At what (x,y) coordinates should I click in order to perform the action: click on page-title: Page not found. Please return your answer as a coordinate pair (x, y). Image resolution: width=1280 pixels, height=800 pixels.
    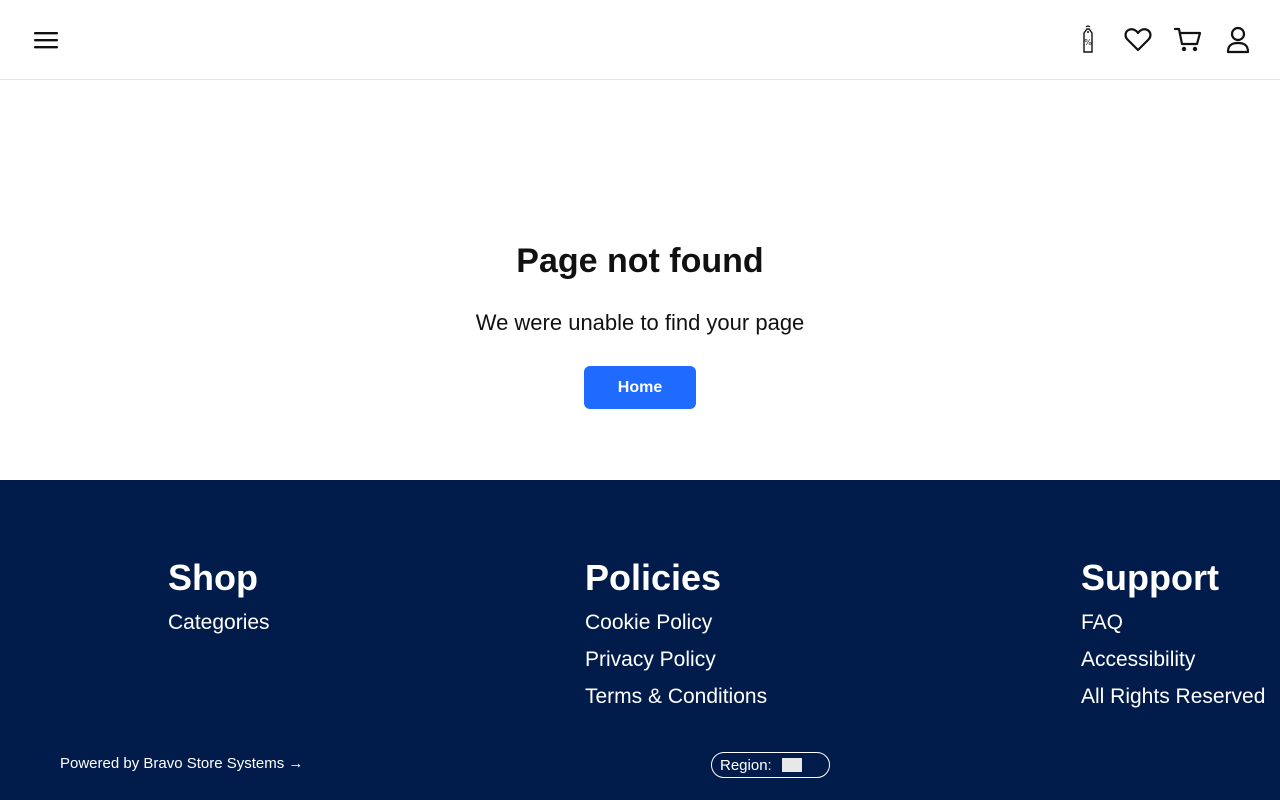
    Looking at the image, I should click on (640, 261).